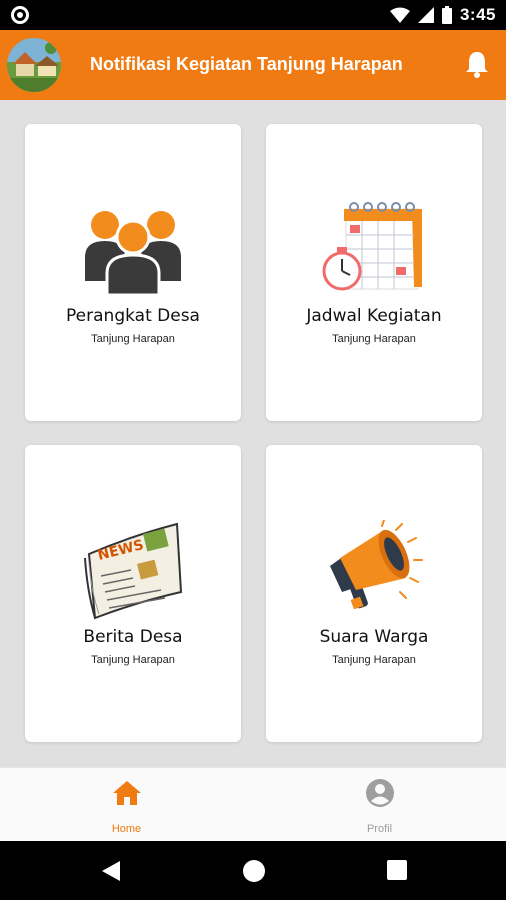  I want to click on nav-item-home: Home, so click(126, 805).